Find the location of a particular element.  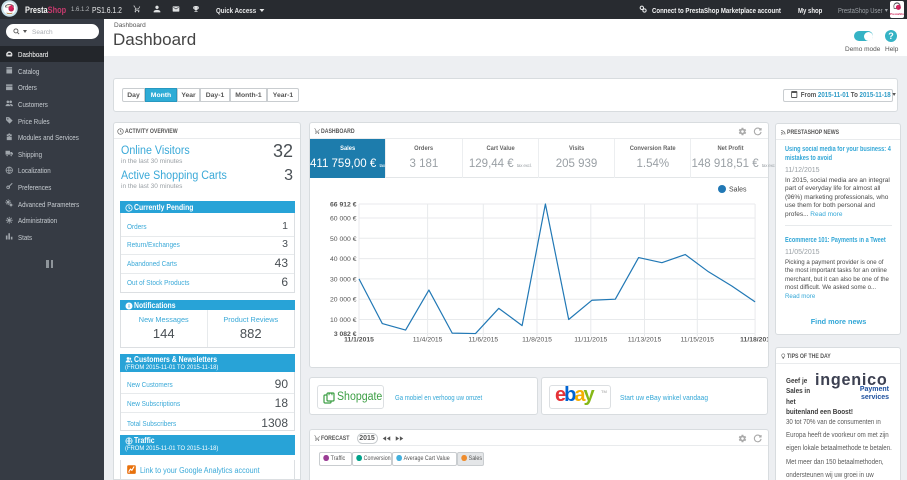

svg-text: 10 000 € is located at coordinates (343, 320).